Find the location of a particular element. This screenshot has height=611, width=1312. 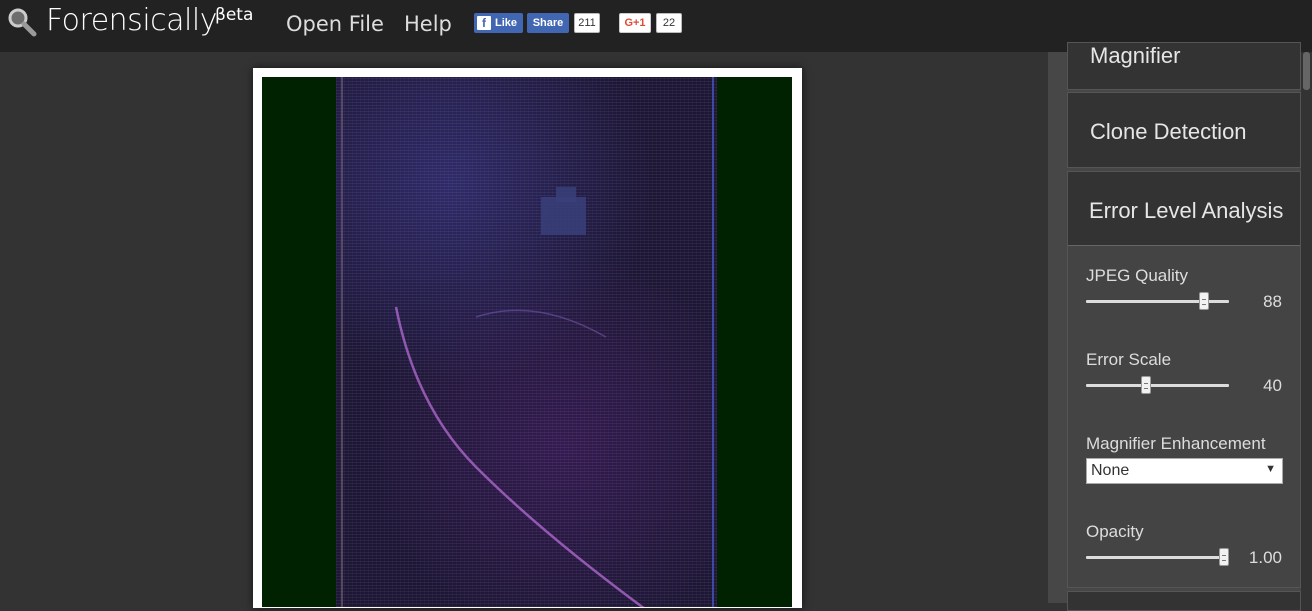

facebook-like-label: Like is located at coordinates (506, 23).